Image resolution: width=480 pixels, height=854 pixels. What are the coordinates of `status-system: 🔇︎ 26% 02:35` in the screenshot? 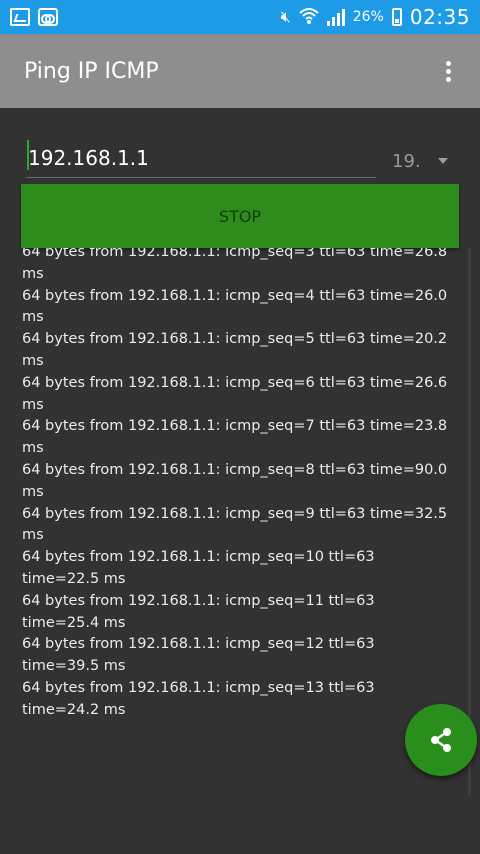 It's located at (375, 17).